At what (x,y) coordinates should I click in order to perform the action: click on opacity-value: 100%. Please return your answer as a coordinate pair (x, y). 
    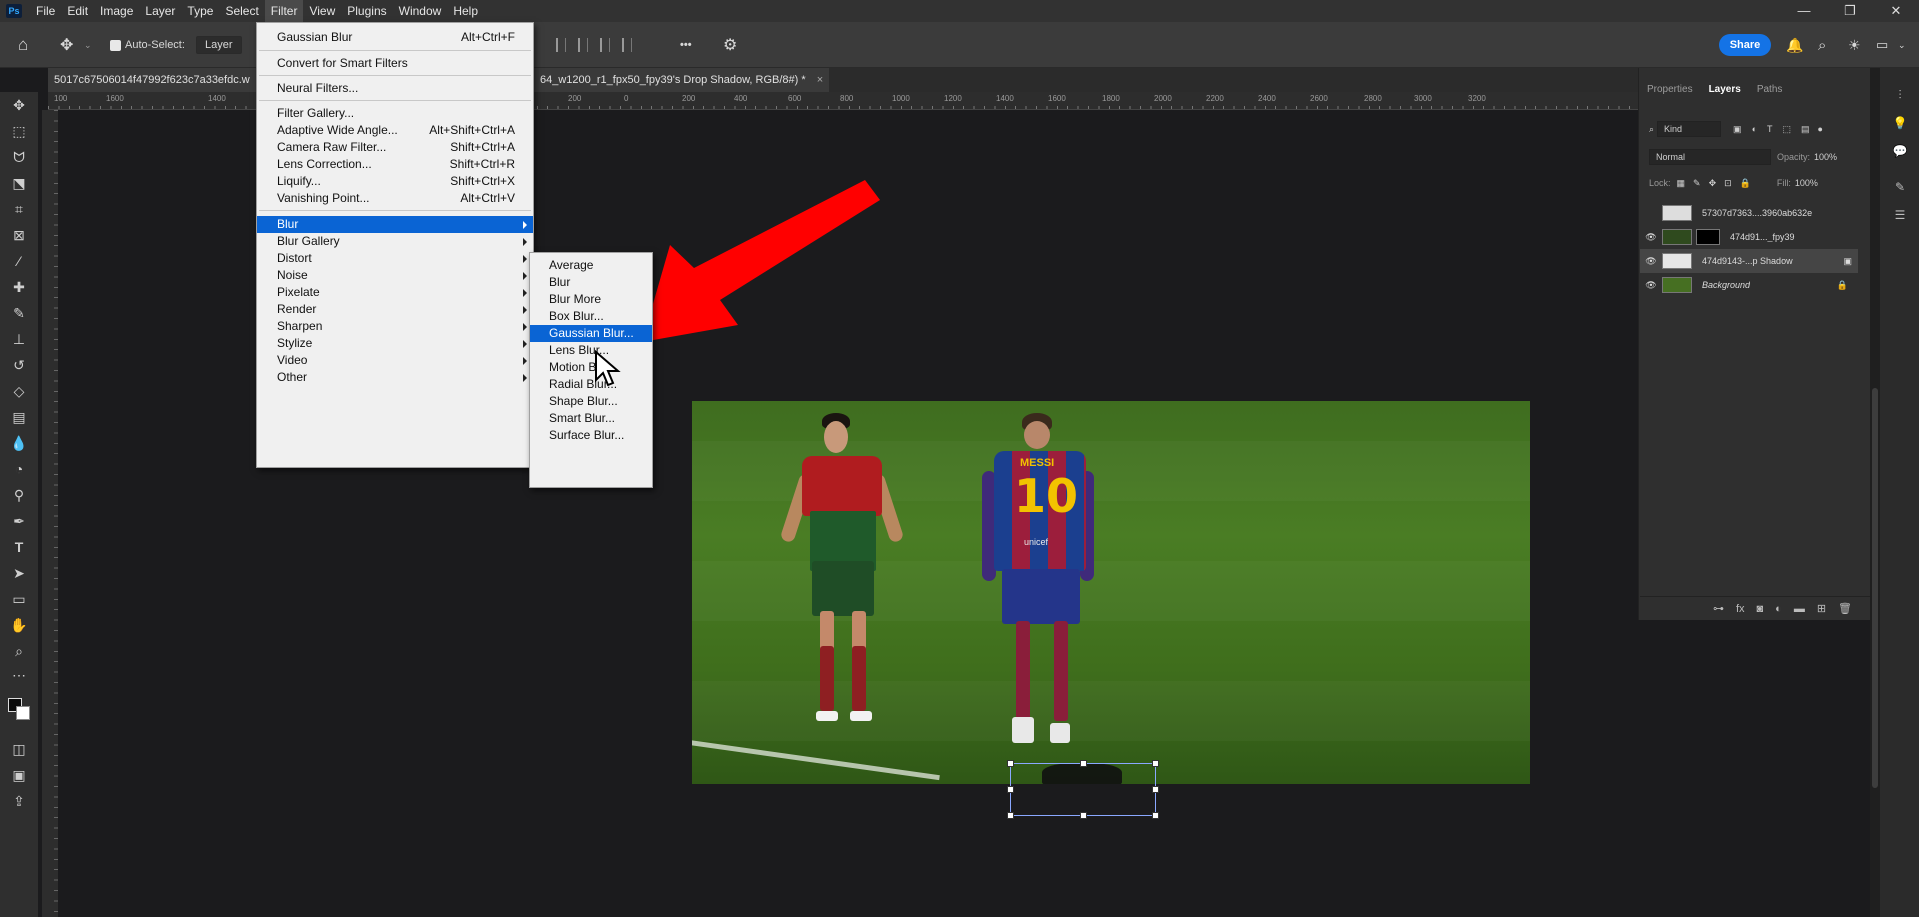
    Looking at the image, I should click on (1825, 157).